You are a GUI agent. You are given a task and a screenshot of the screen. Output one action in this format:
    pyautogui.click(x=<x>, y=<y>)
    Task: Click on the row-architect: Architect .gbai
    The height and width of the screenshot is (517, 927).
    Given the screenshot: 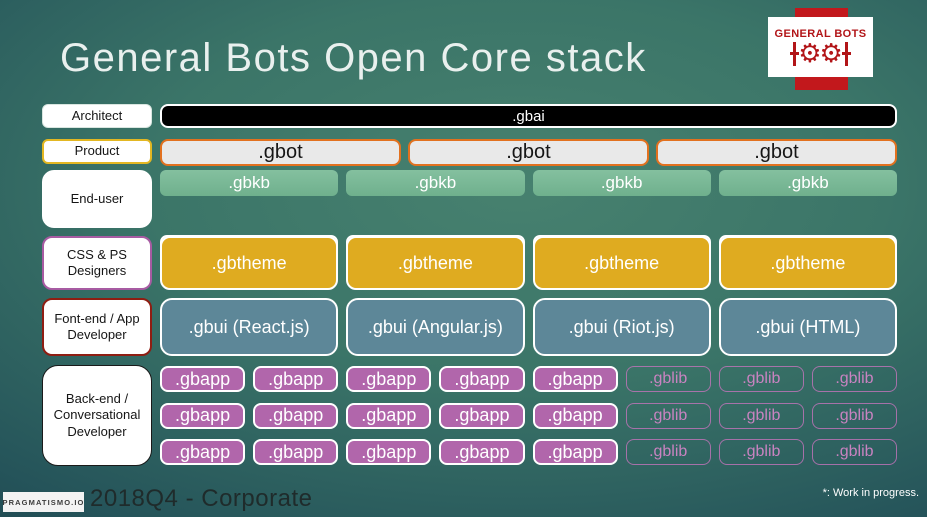 What is the action you would take?
    pyautogui.click(x=469, y=116)
    